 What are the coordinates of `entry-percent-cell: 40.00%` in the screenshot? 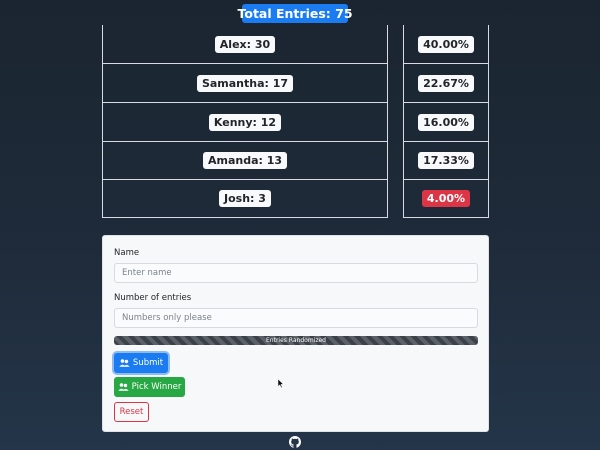 It's located at (446, 44).